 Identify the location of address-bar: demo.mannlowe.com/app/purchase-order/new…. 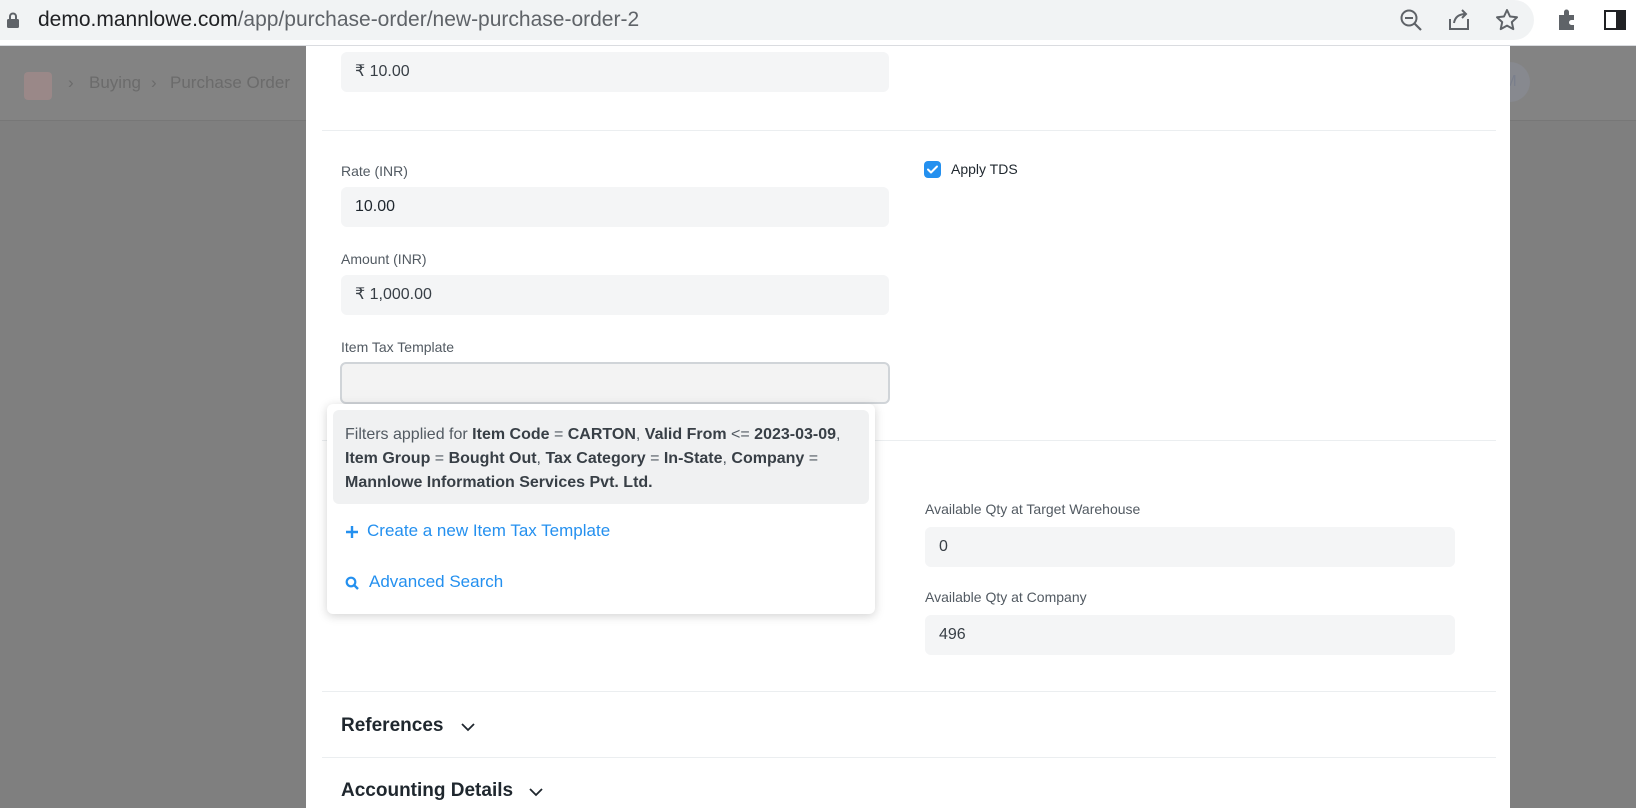
(767, 20).